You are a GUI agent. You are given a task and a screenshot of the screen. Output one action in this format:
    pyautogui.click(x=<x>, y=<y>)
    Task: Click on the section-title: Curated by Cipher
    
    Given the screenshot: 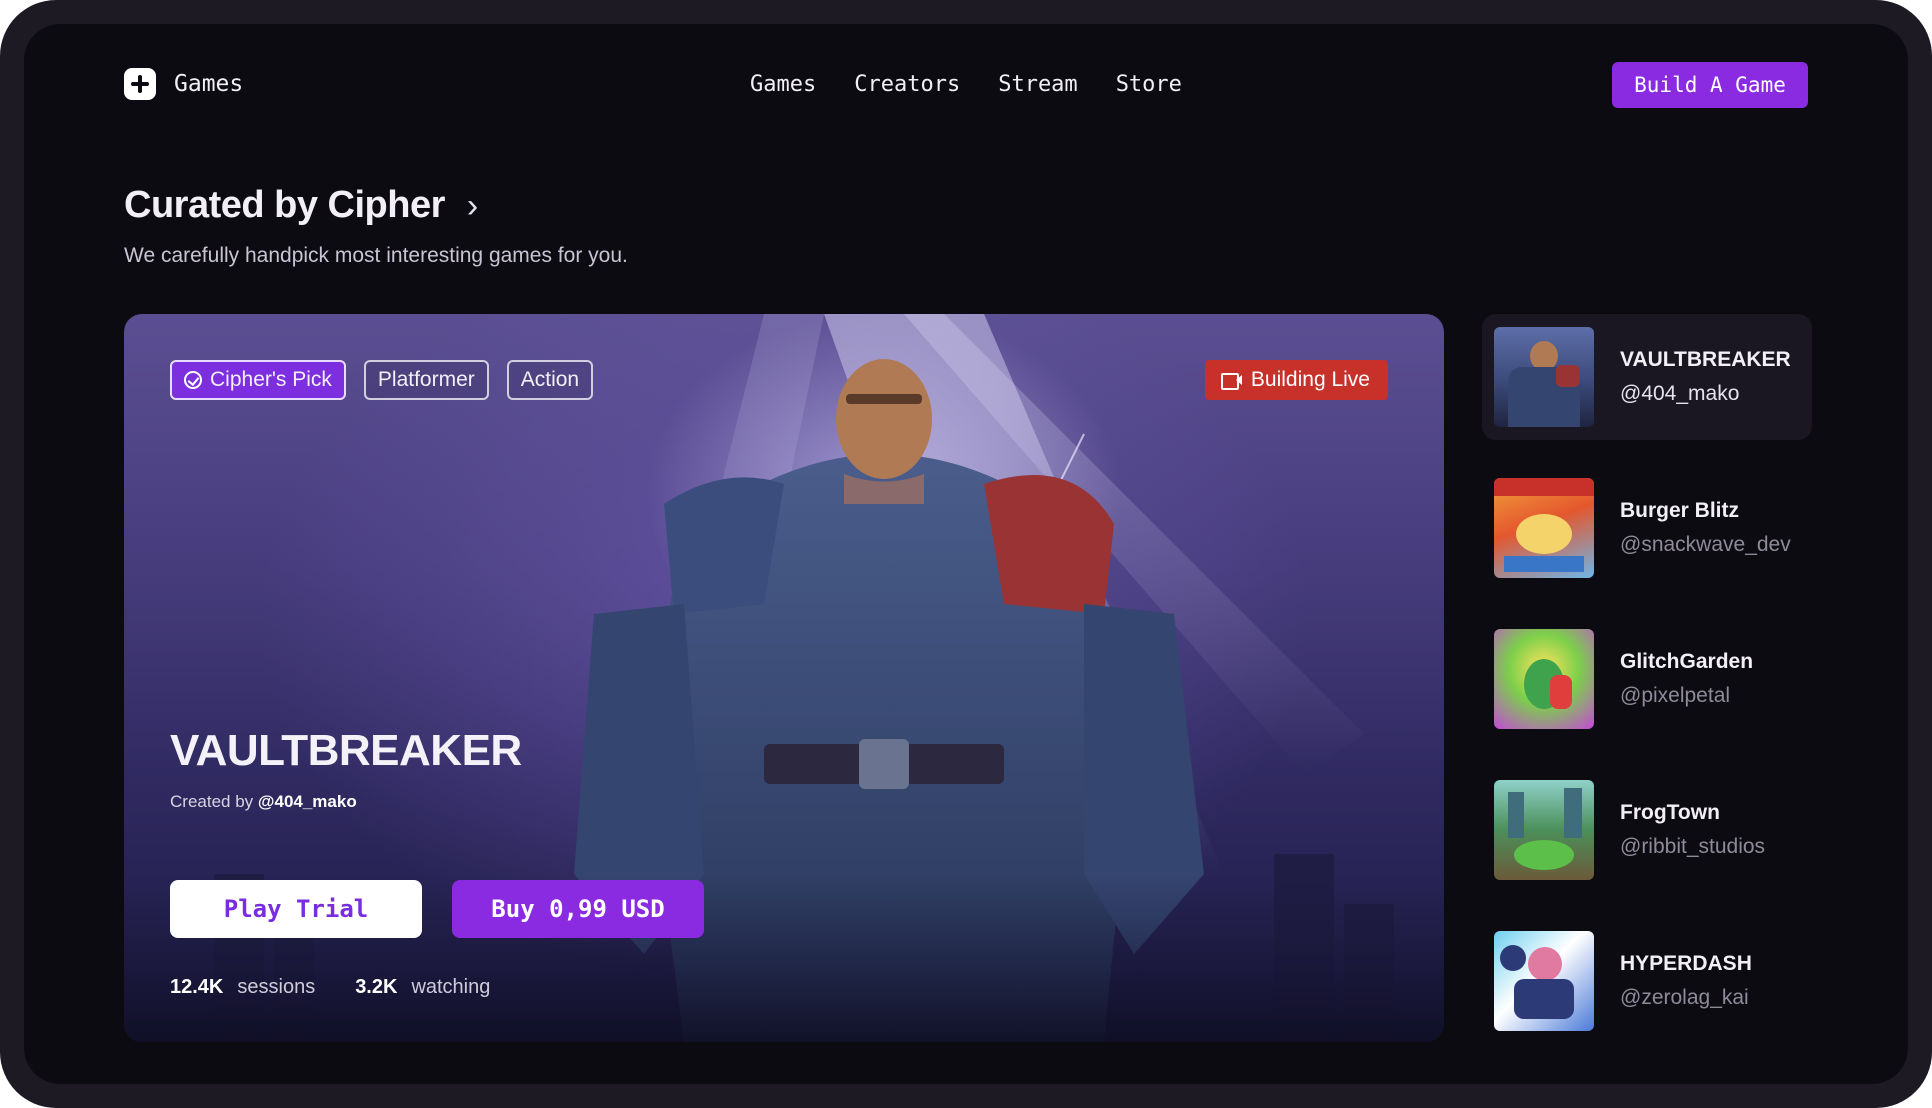 What is the action you would take?
    pyautogui.click(x=284, y=205)
    